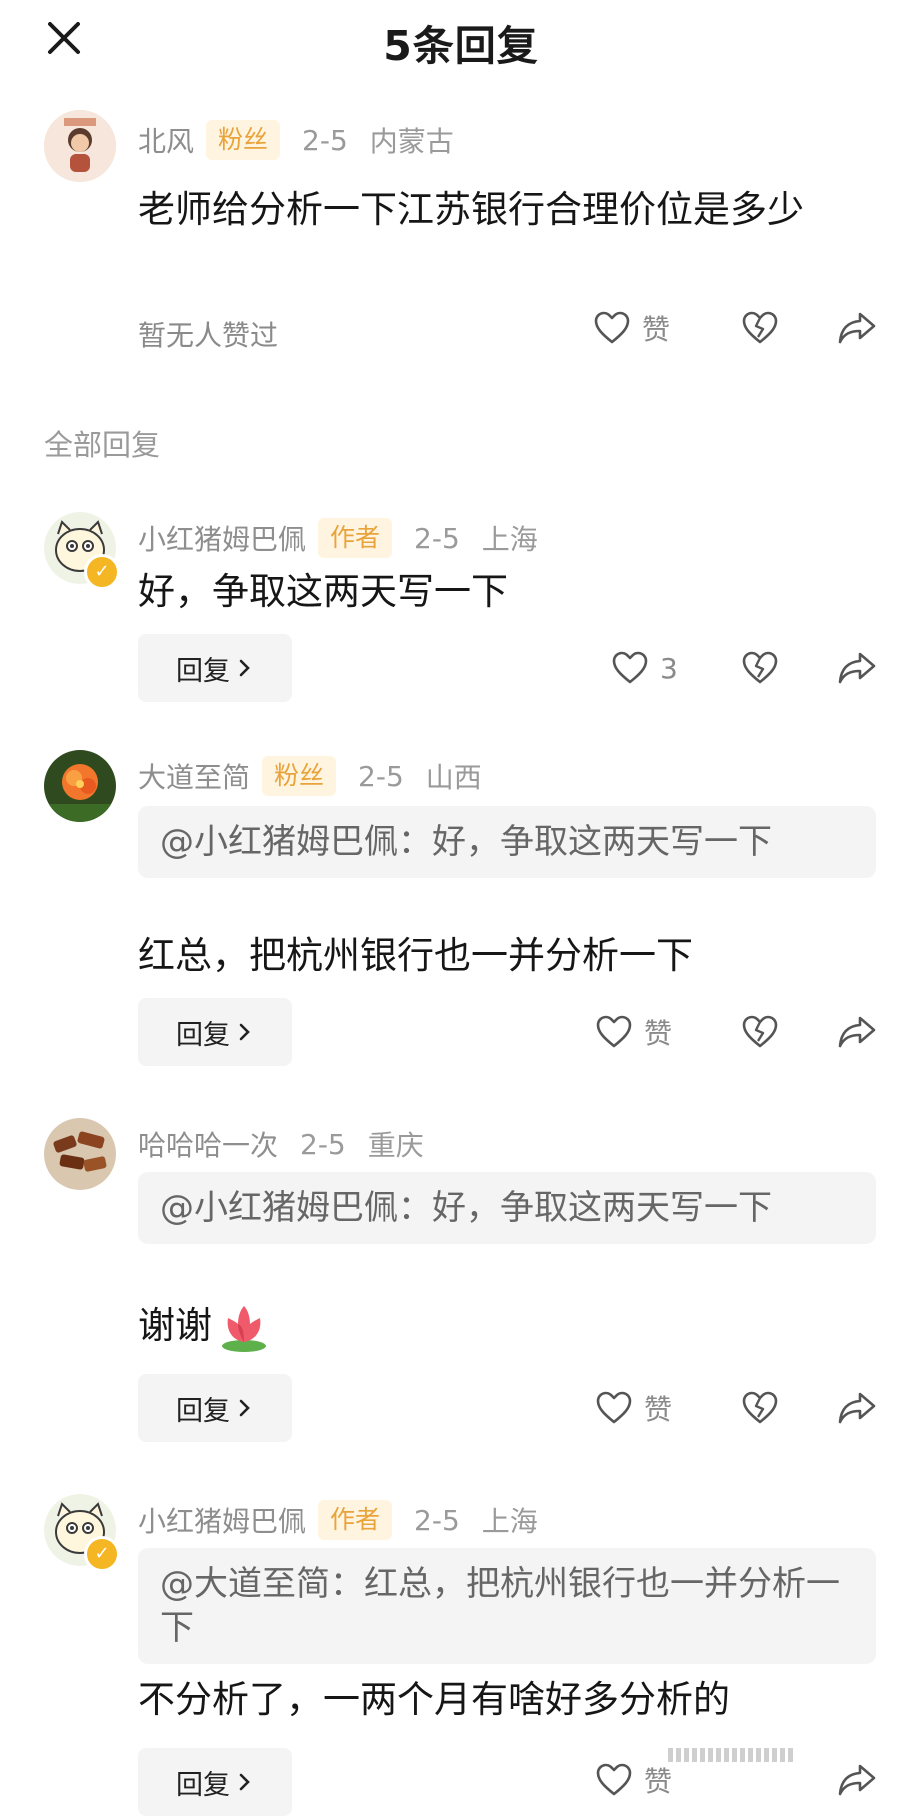 Image resolution: width=922 pixels, height=1816 pixels. I want to click on comment-text: 红总，把杭州银行也一并分析一下, so click(415, 955).